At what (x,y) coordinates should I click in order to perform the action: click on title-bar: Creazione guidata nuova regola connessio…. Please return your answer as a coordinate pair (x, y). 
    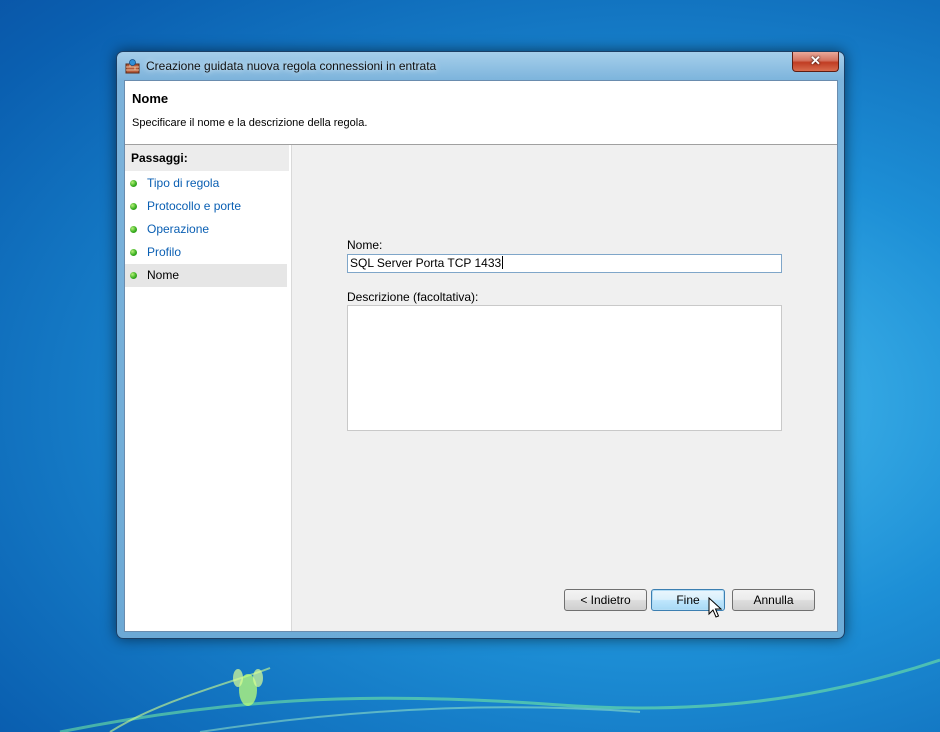
    Looking at the image, I should click on (480, 66).